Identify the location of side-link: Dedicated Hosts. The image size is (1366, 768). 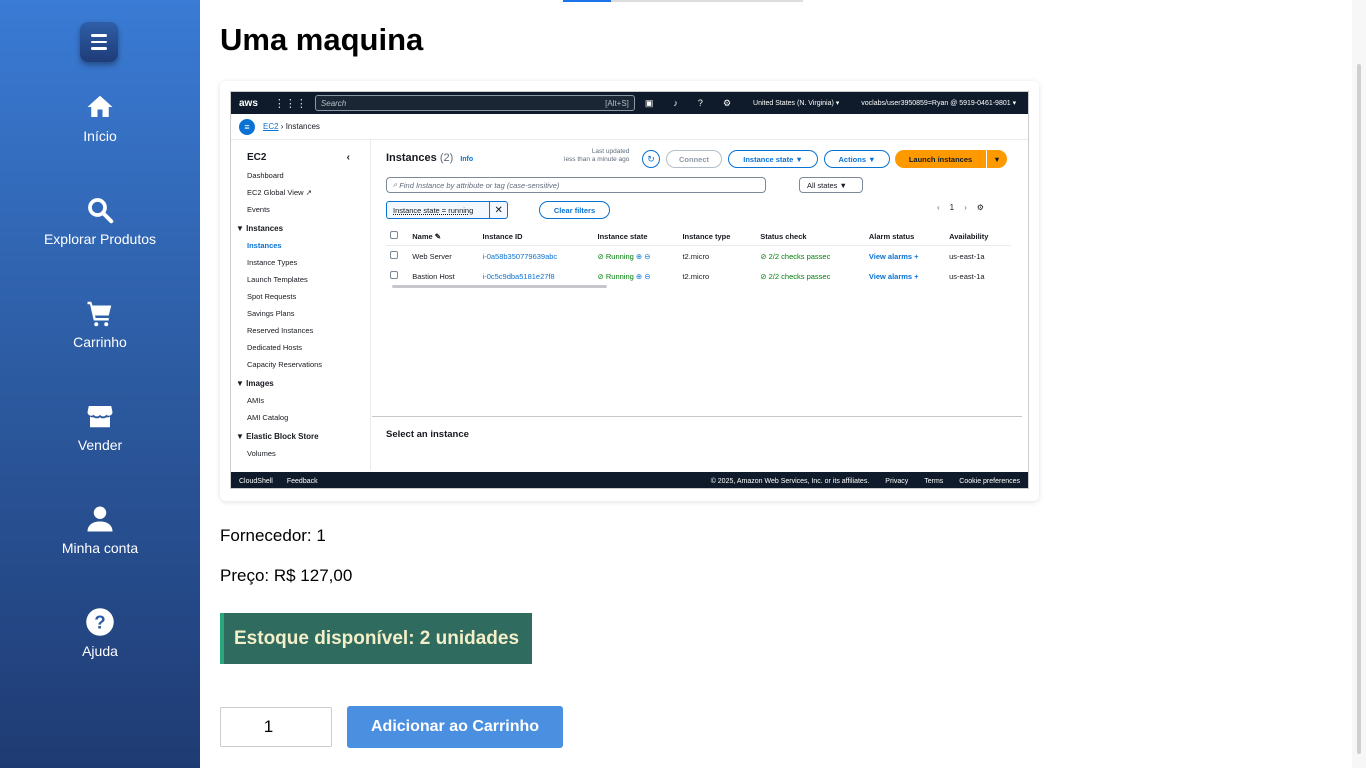
(275, 347).